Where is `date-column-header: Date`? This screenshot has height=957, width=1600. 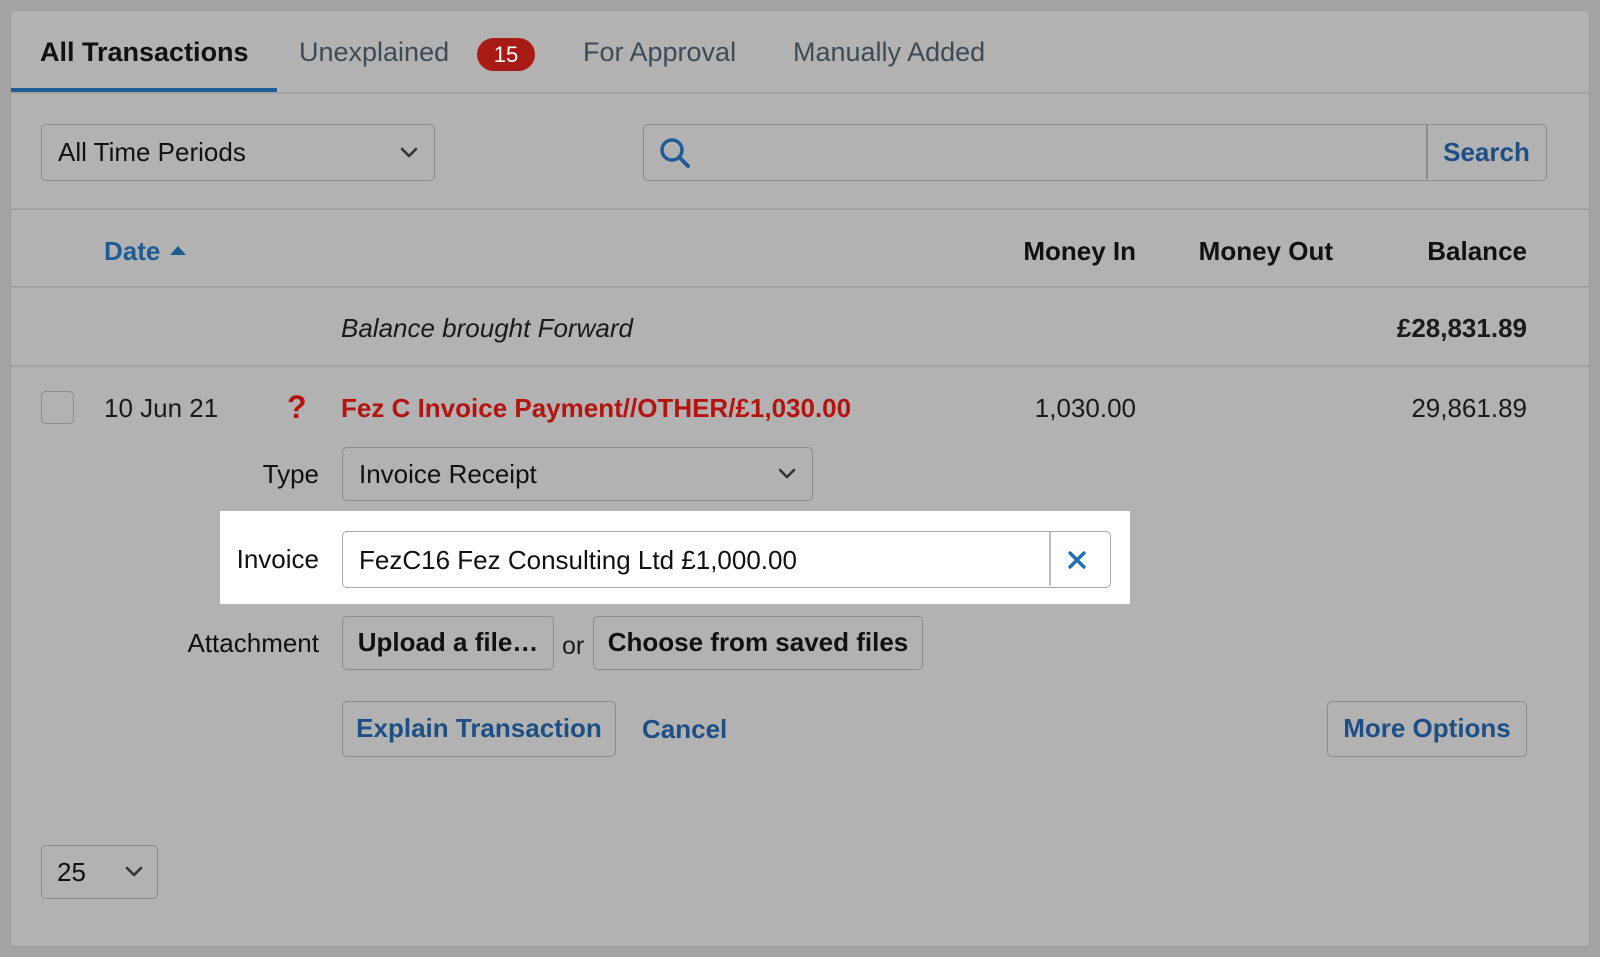
date-column-header: Date is located at coordinates (146, 251).